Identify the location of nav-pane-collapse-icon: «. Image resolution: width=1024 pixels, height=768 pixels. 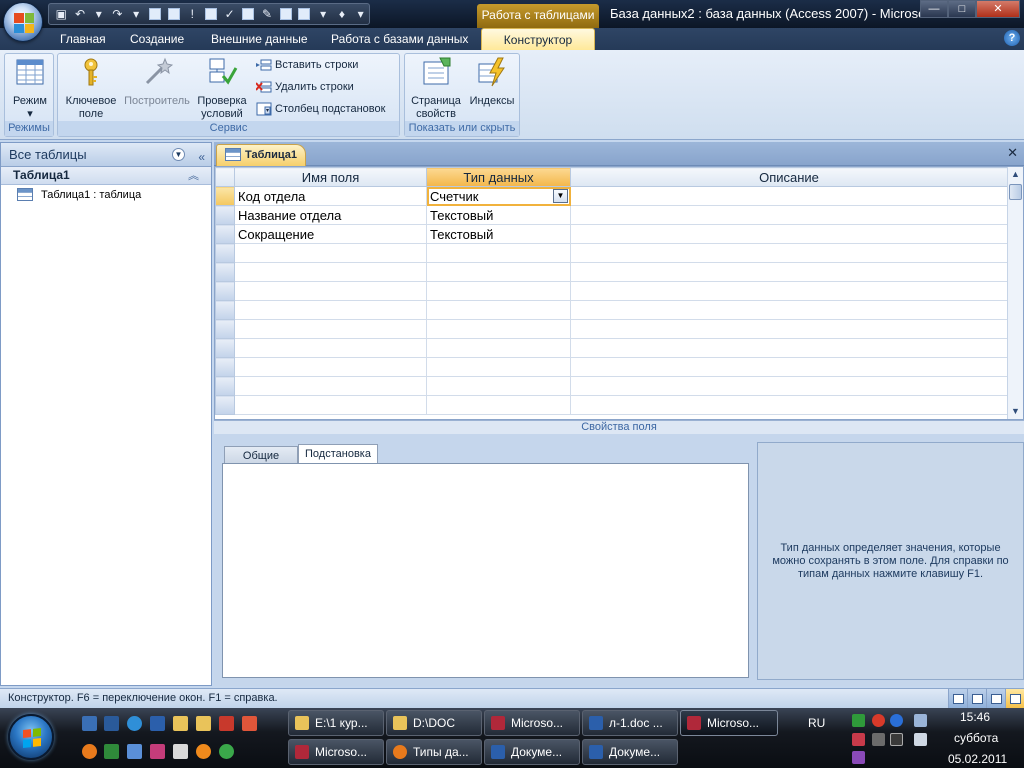
(201, 157).